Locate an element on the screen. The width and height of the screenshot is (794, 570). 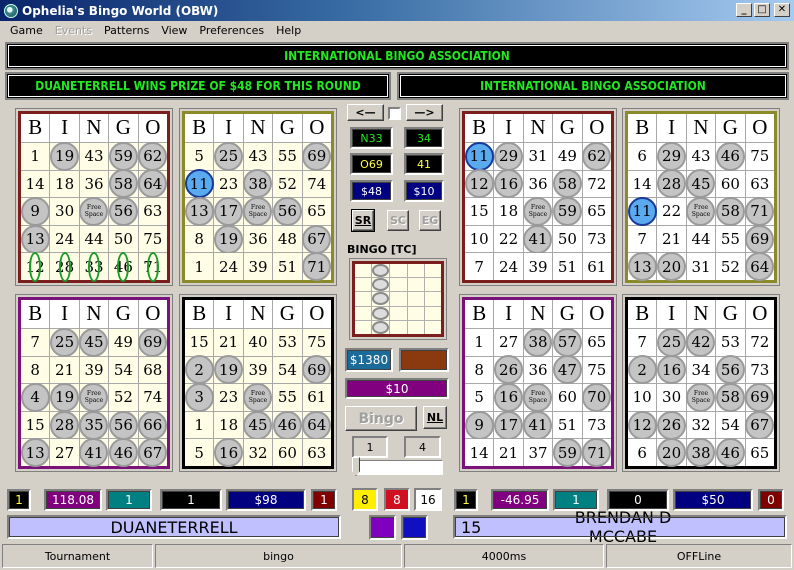
menu-patterns: Patterns is located at coordinates (126, 30).